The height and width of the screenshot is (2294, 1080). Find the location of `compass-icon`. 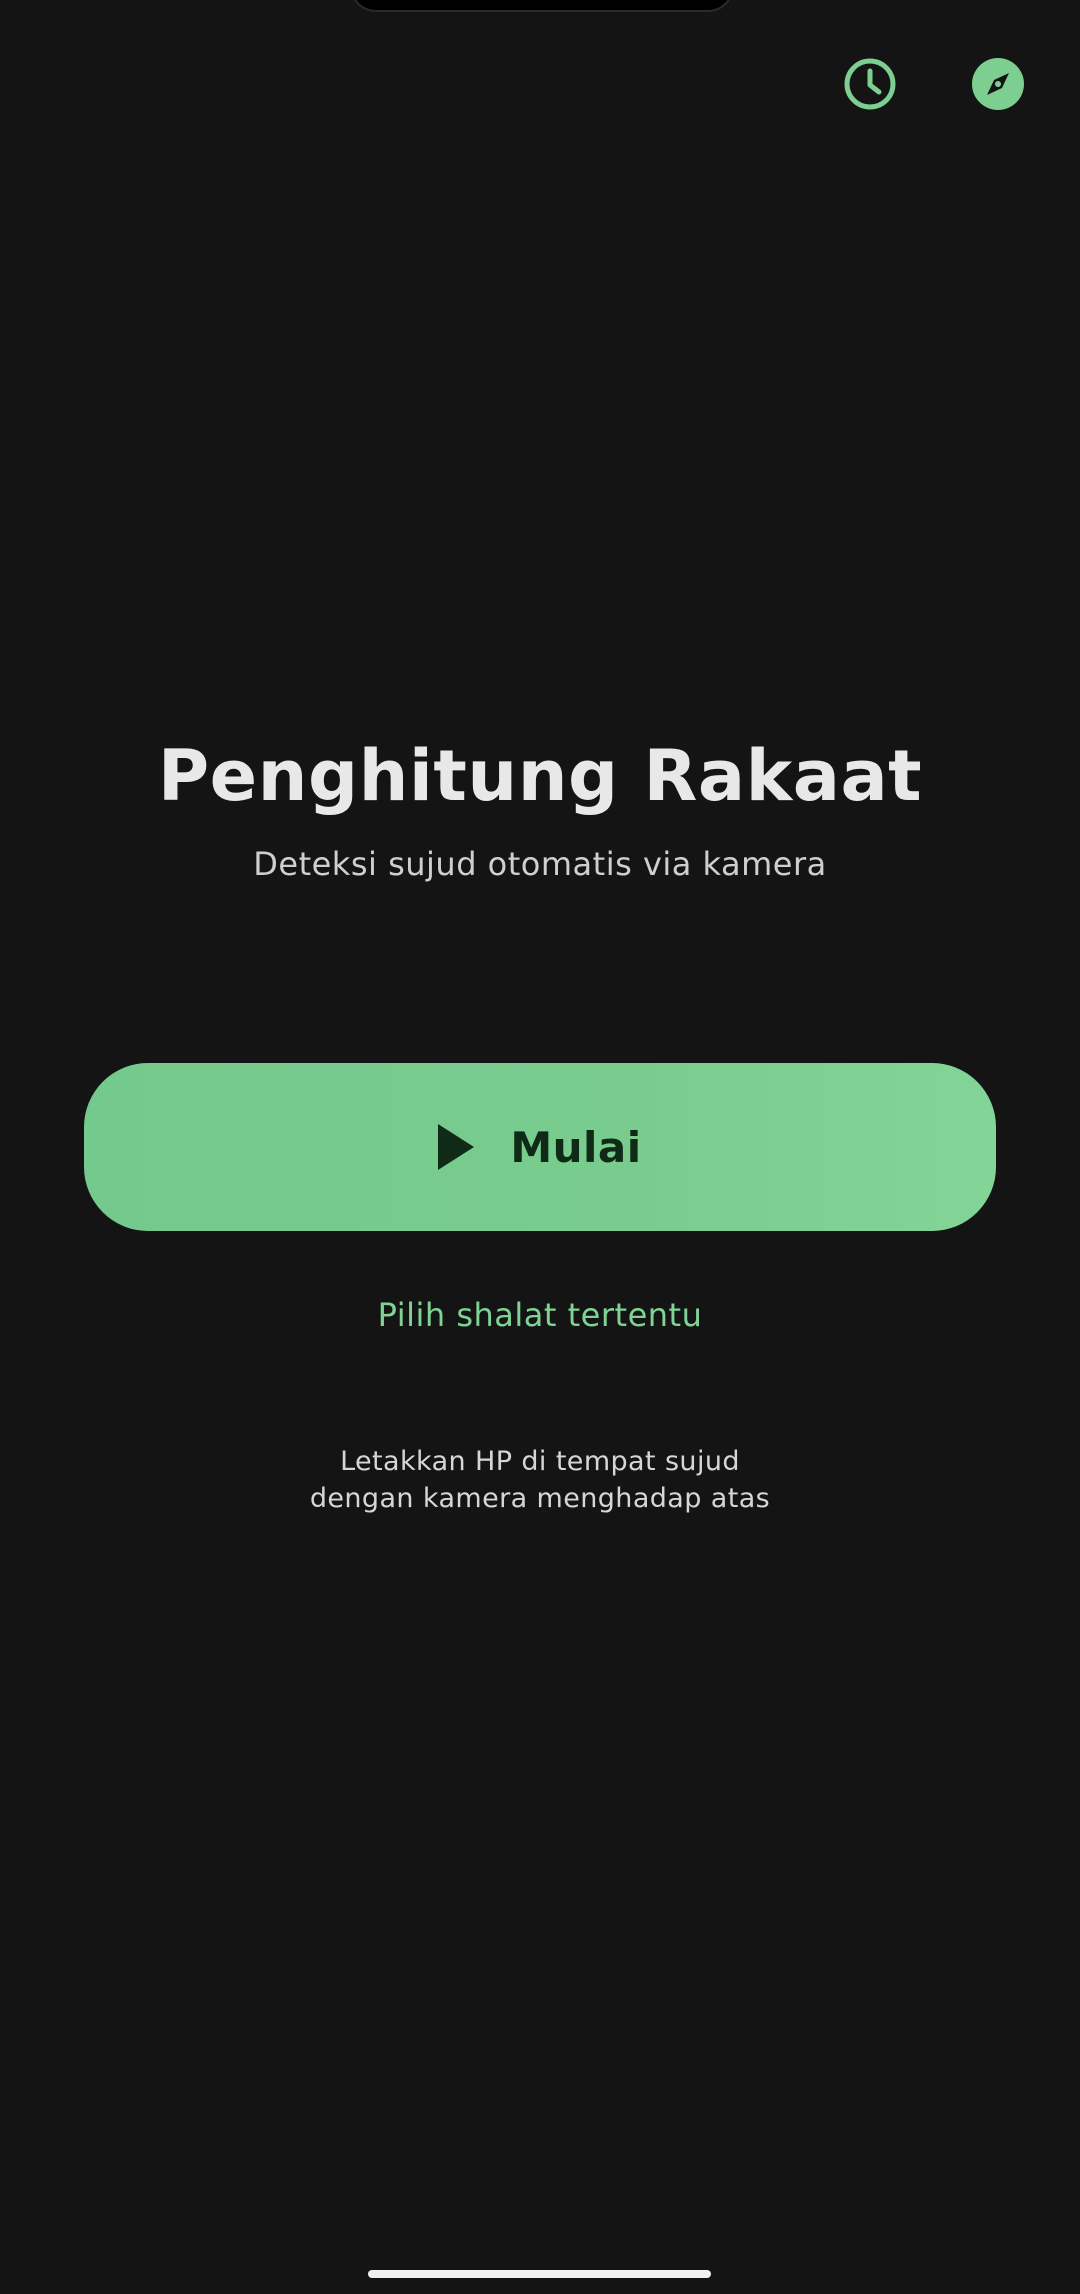

compass-icon is located at coordinates (998, 84).